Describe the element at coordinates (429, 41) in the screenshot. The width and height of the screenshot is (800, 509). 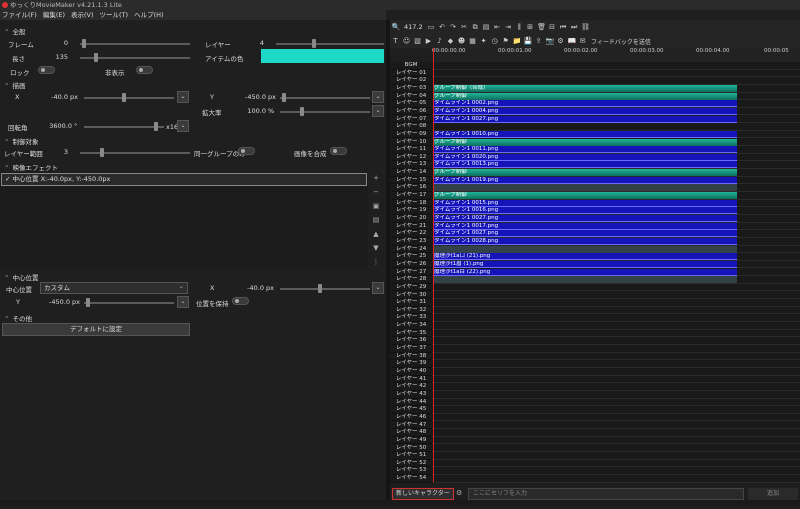
I see `video-icon: ▶` at that location.